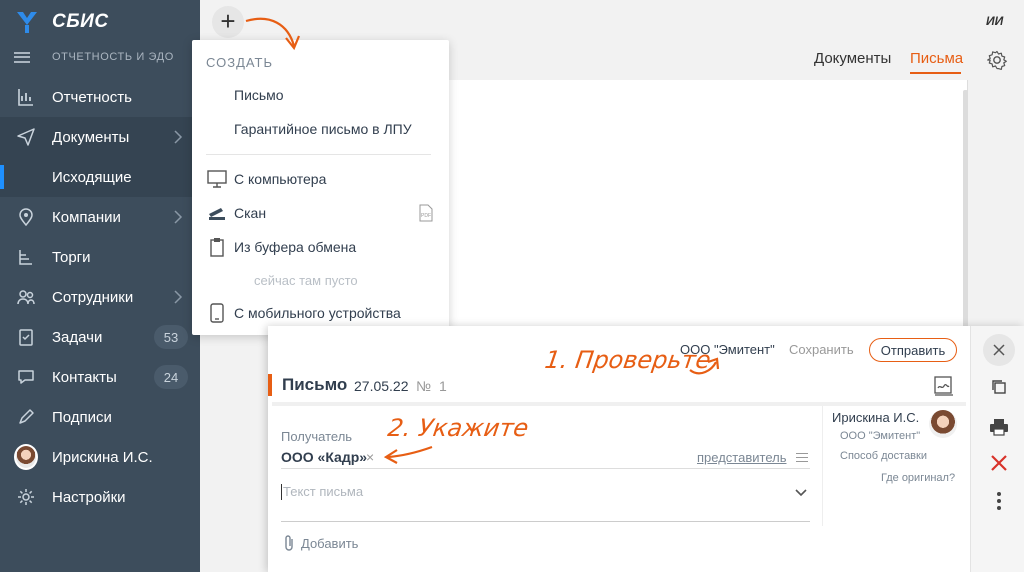 Image resolution: width=1024 pixels, height=572 pixels. I want to click on plus-icon: +, so click(228, 21).